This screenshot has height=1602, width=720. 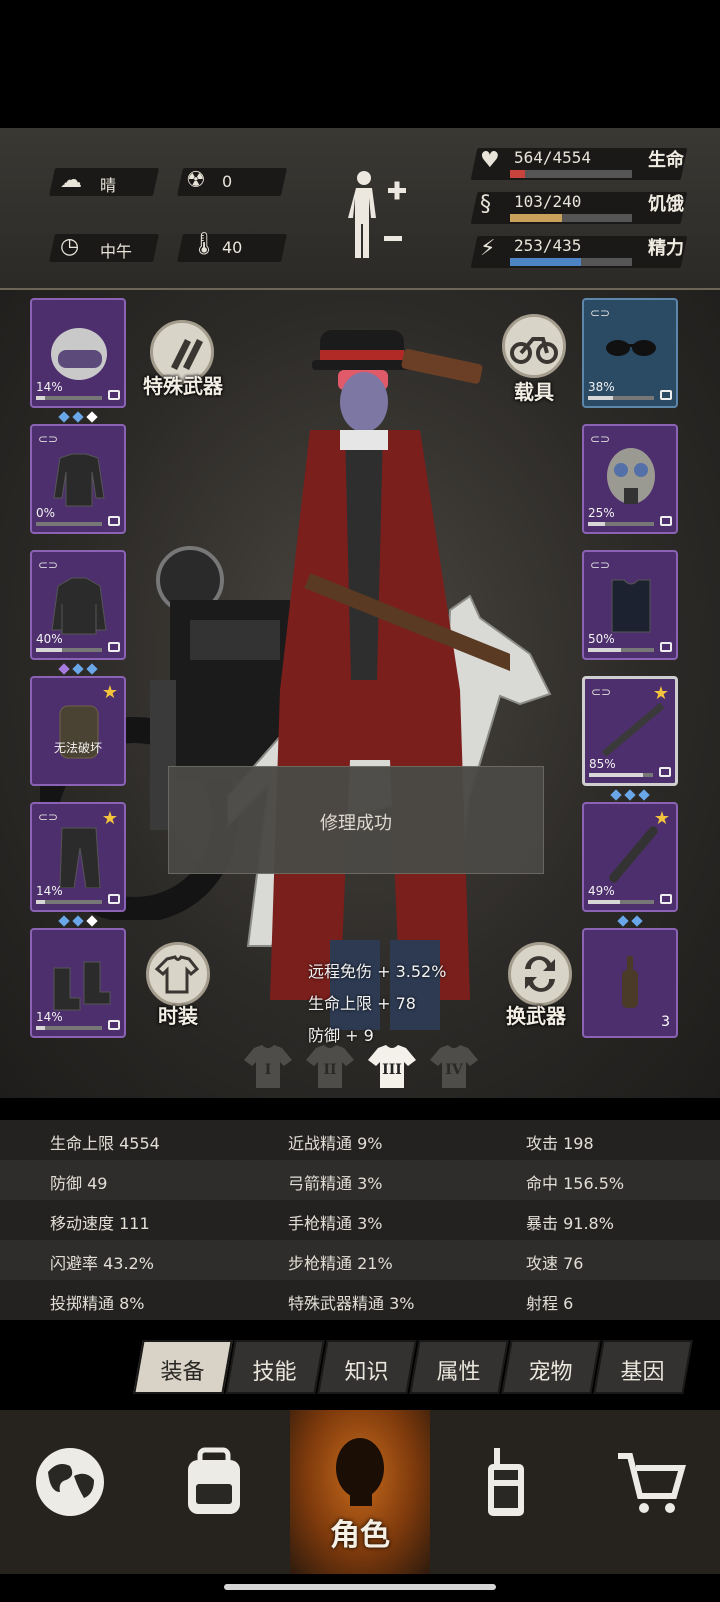 What do you see at coordinates (97, 1303) in the screenshot?
I see `attribute-cell: 投掷精通 8%` at bounding box center [97, 1303].